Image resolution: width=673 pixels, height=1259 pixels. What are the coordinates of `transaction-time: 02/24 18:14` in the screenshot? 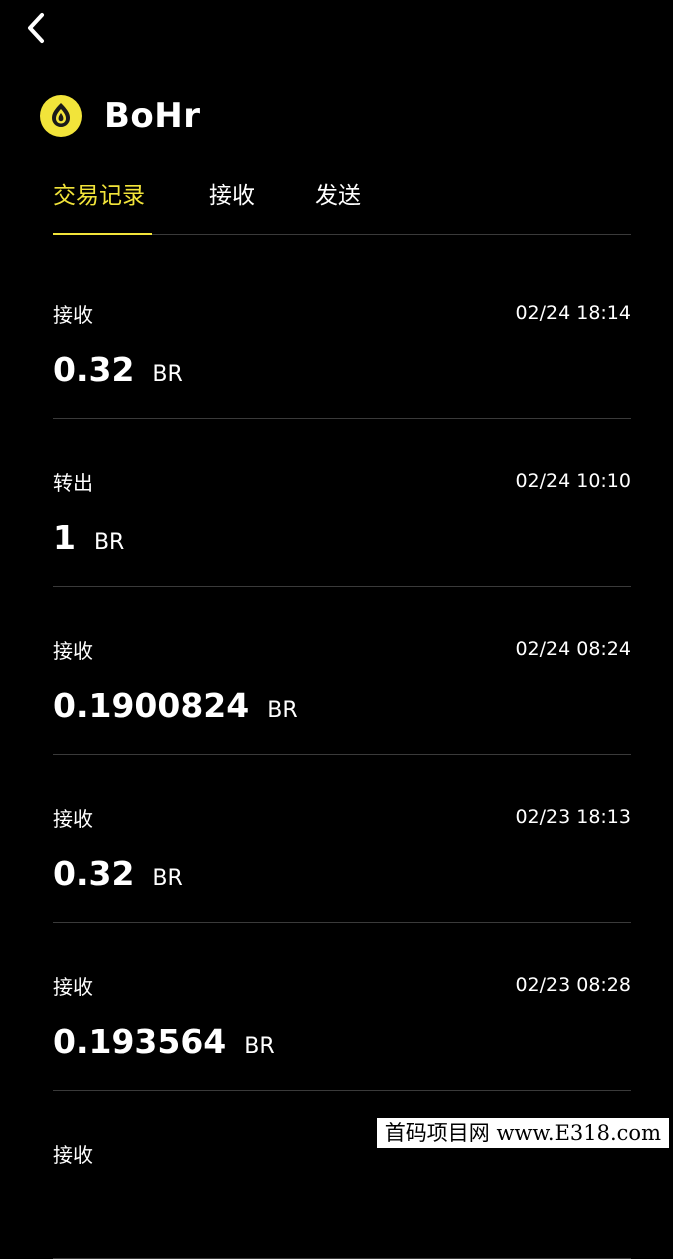 It's located at (573, 313).